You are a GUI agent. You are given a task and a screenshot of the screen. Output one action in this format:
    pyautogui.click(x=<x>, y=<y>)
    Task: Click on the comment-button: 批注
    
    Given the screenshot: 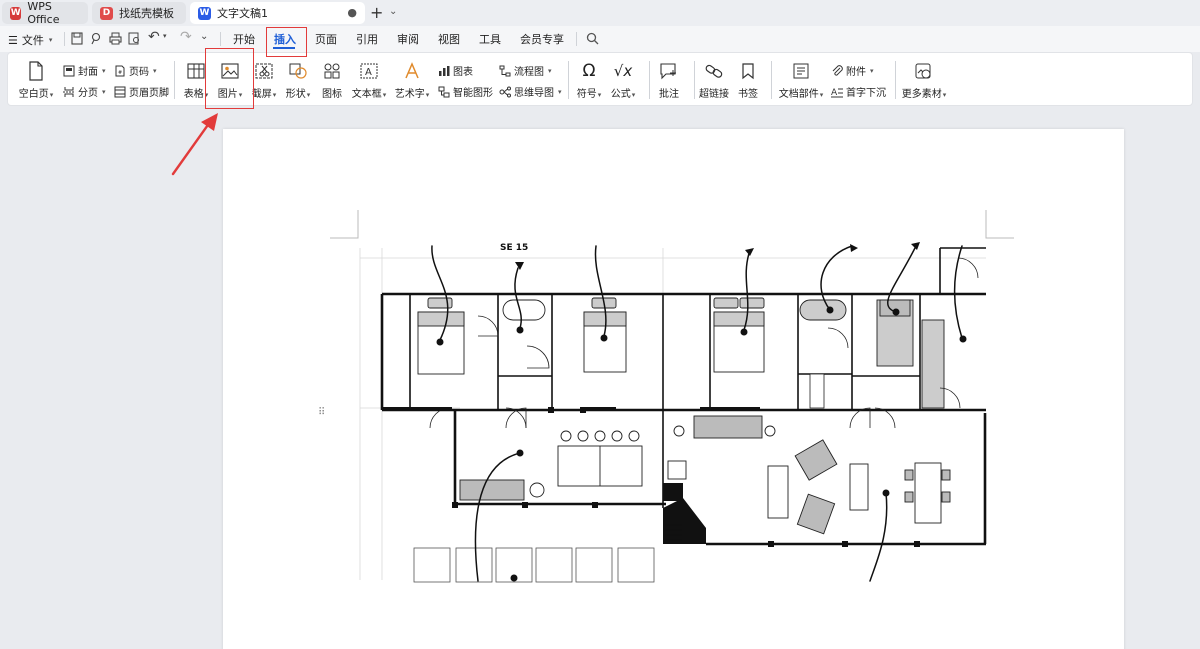 What is the action you would take?
    pyautogui.click(x=669, y=80)
    